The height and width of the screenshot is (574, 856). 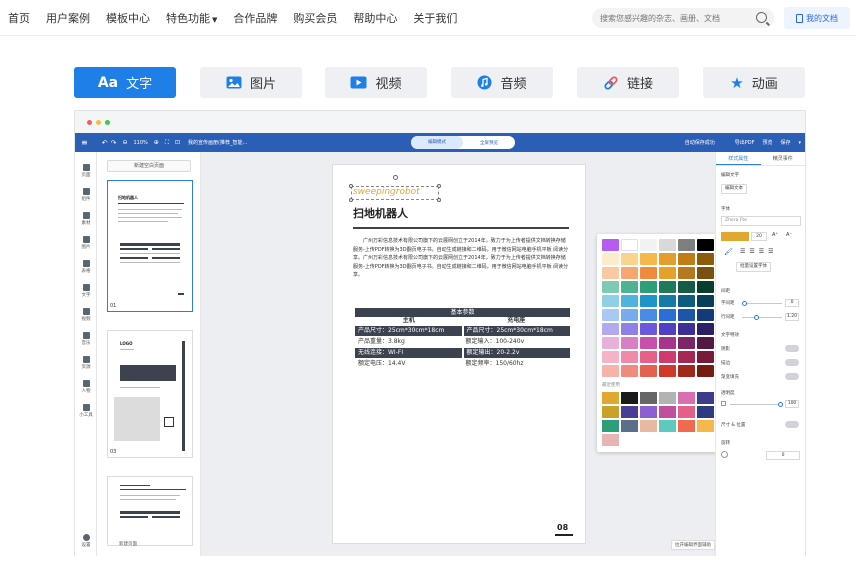 I want to click on search-input, so click(x=674, y=18).